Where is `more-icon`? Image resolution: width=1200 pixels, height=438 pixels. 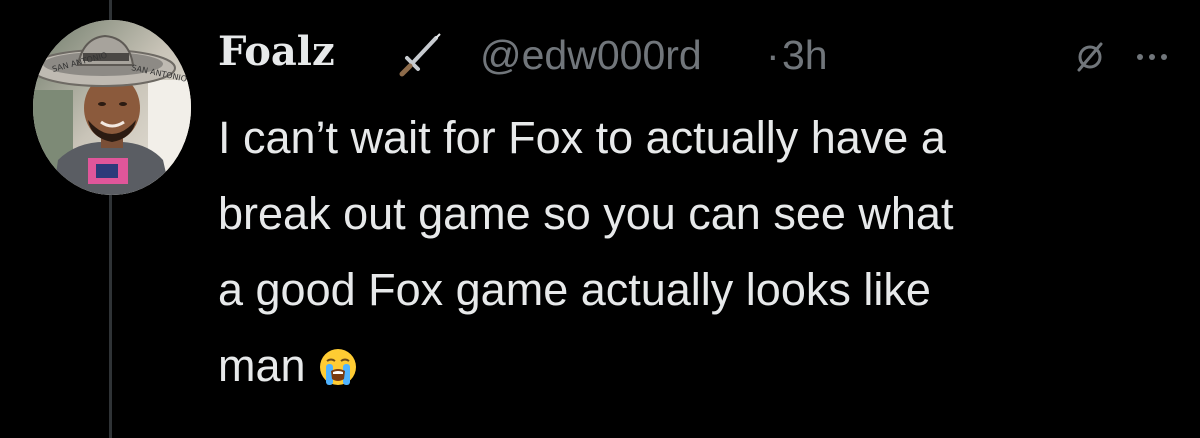
more-icon is located at coordinates (1152, 57).